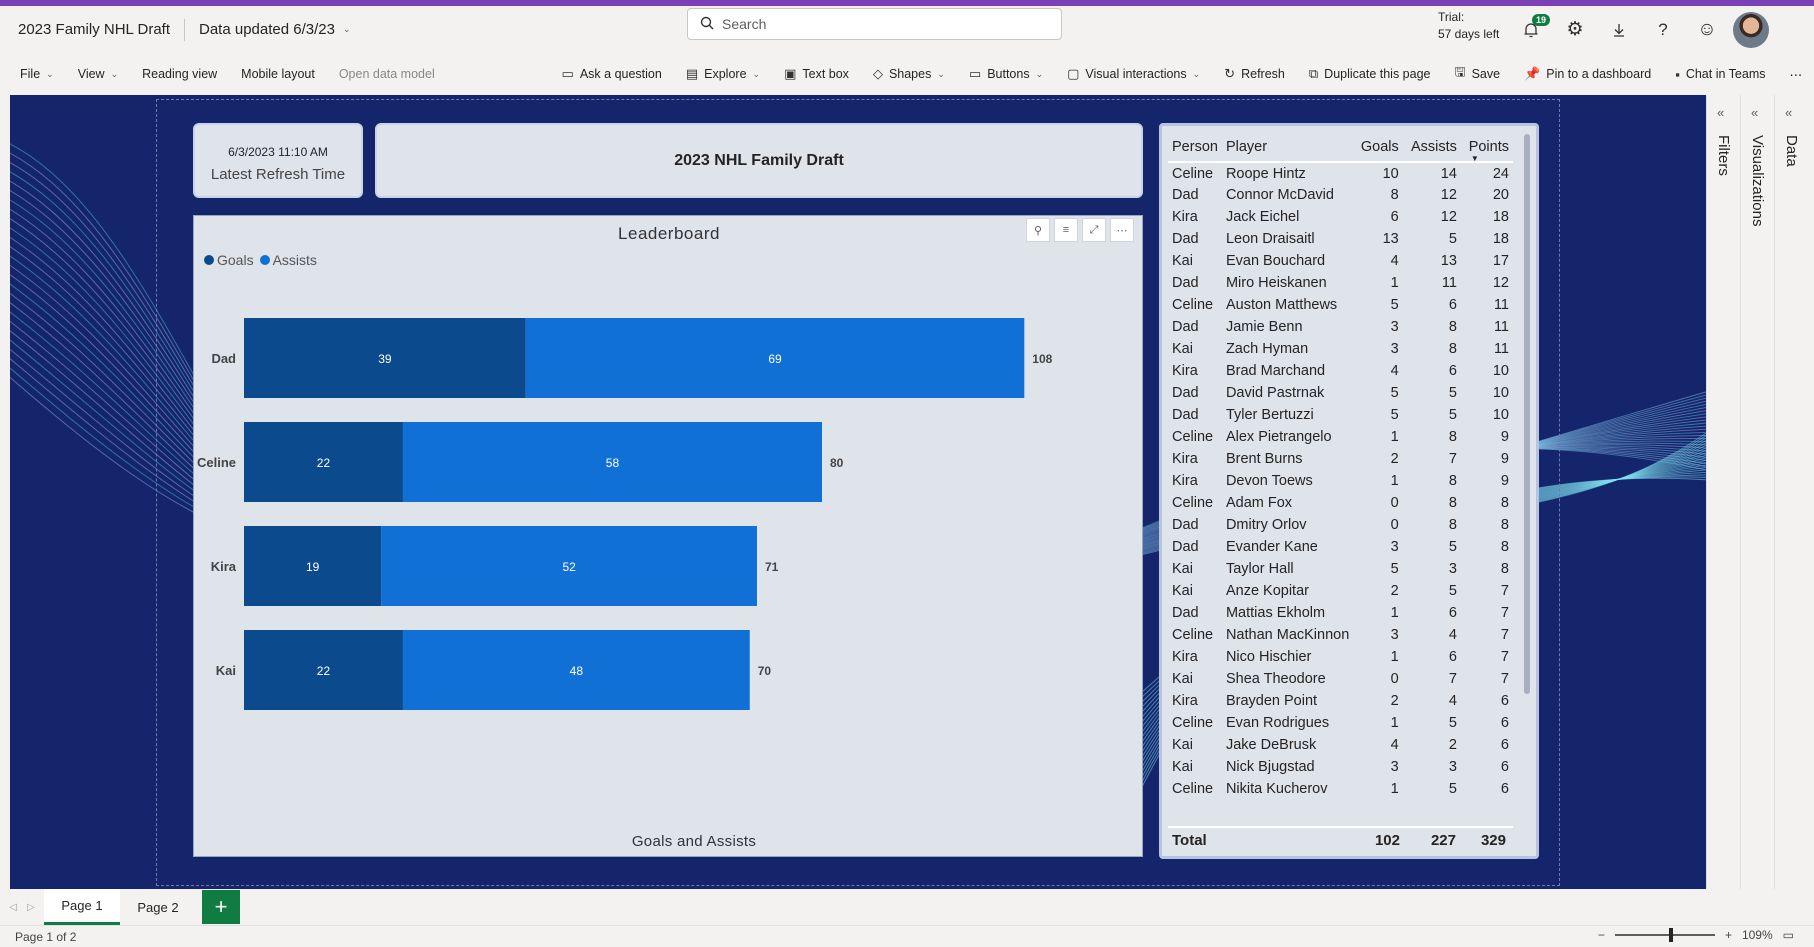 The width and height of the screenshot is (1814, 947). Describe the element at coordinates (1340, 195) in the screenshot. I see `table-row: Dad Connor McDavid 8 12 20` at that location.